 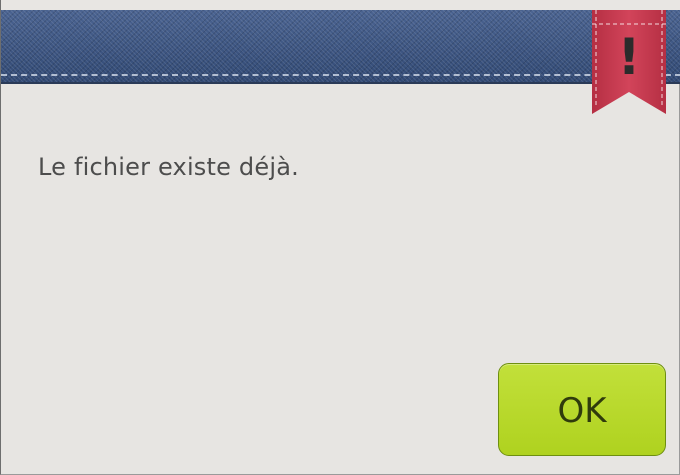 What do you see at coordinates (629, 57) in the screenshot?
I see `exclamation-glyph: !` at bounding box center [629, 57].